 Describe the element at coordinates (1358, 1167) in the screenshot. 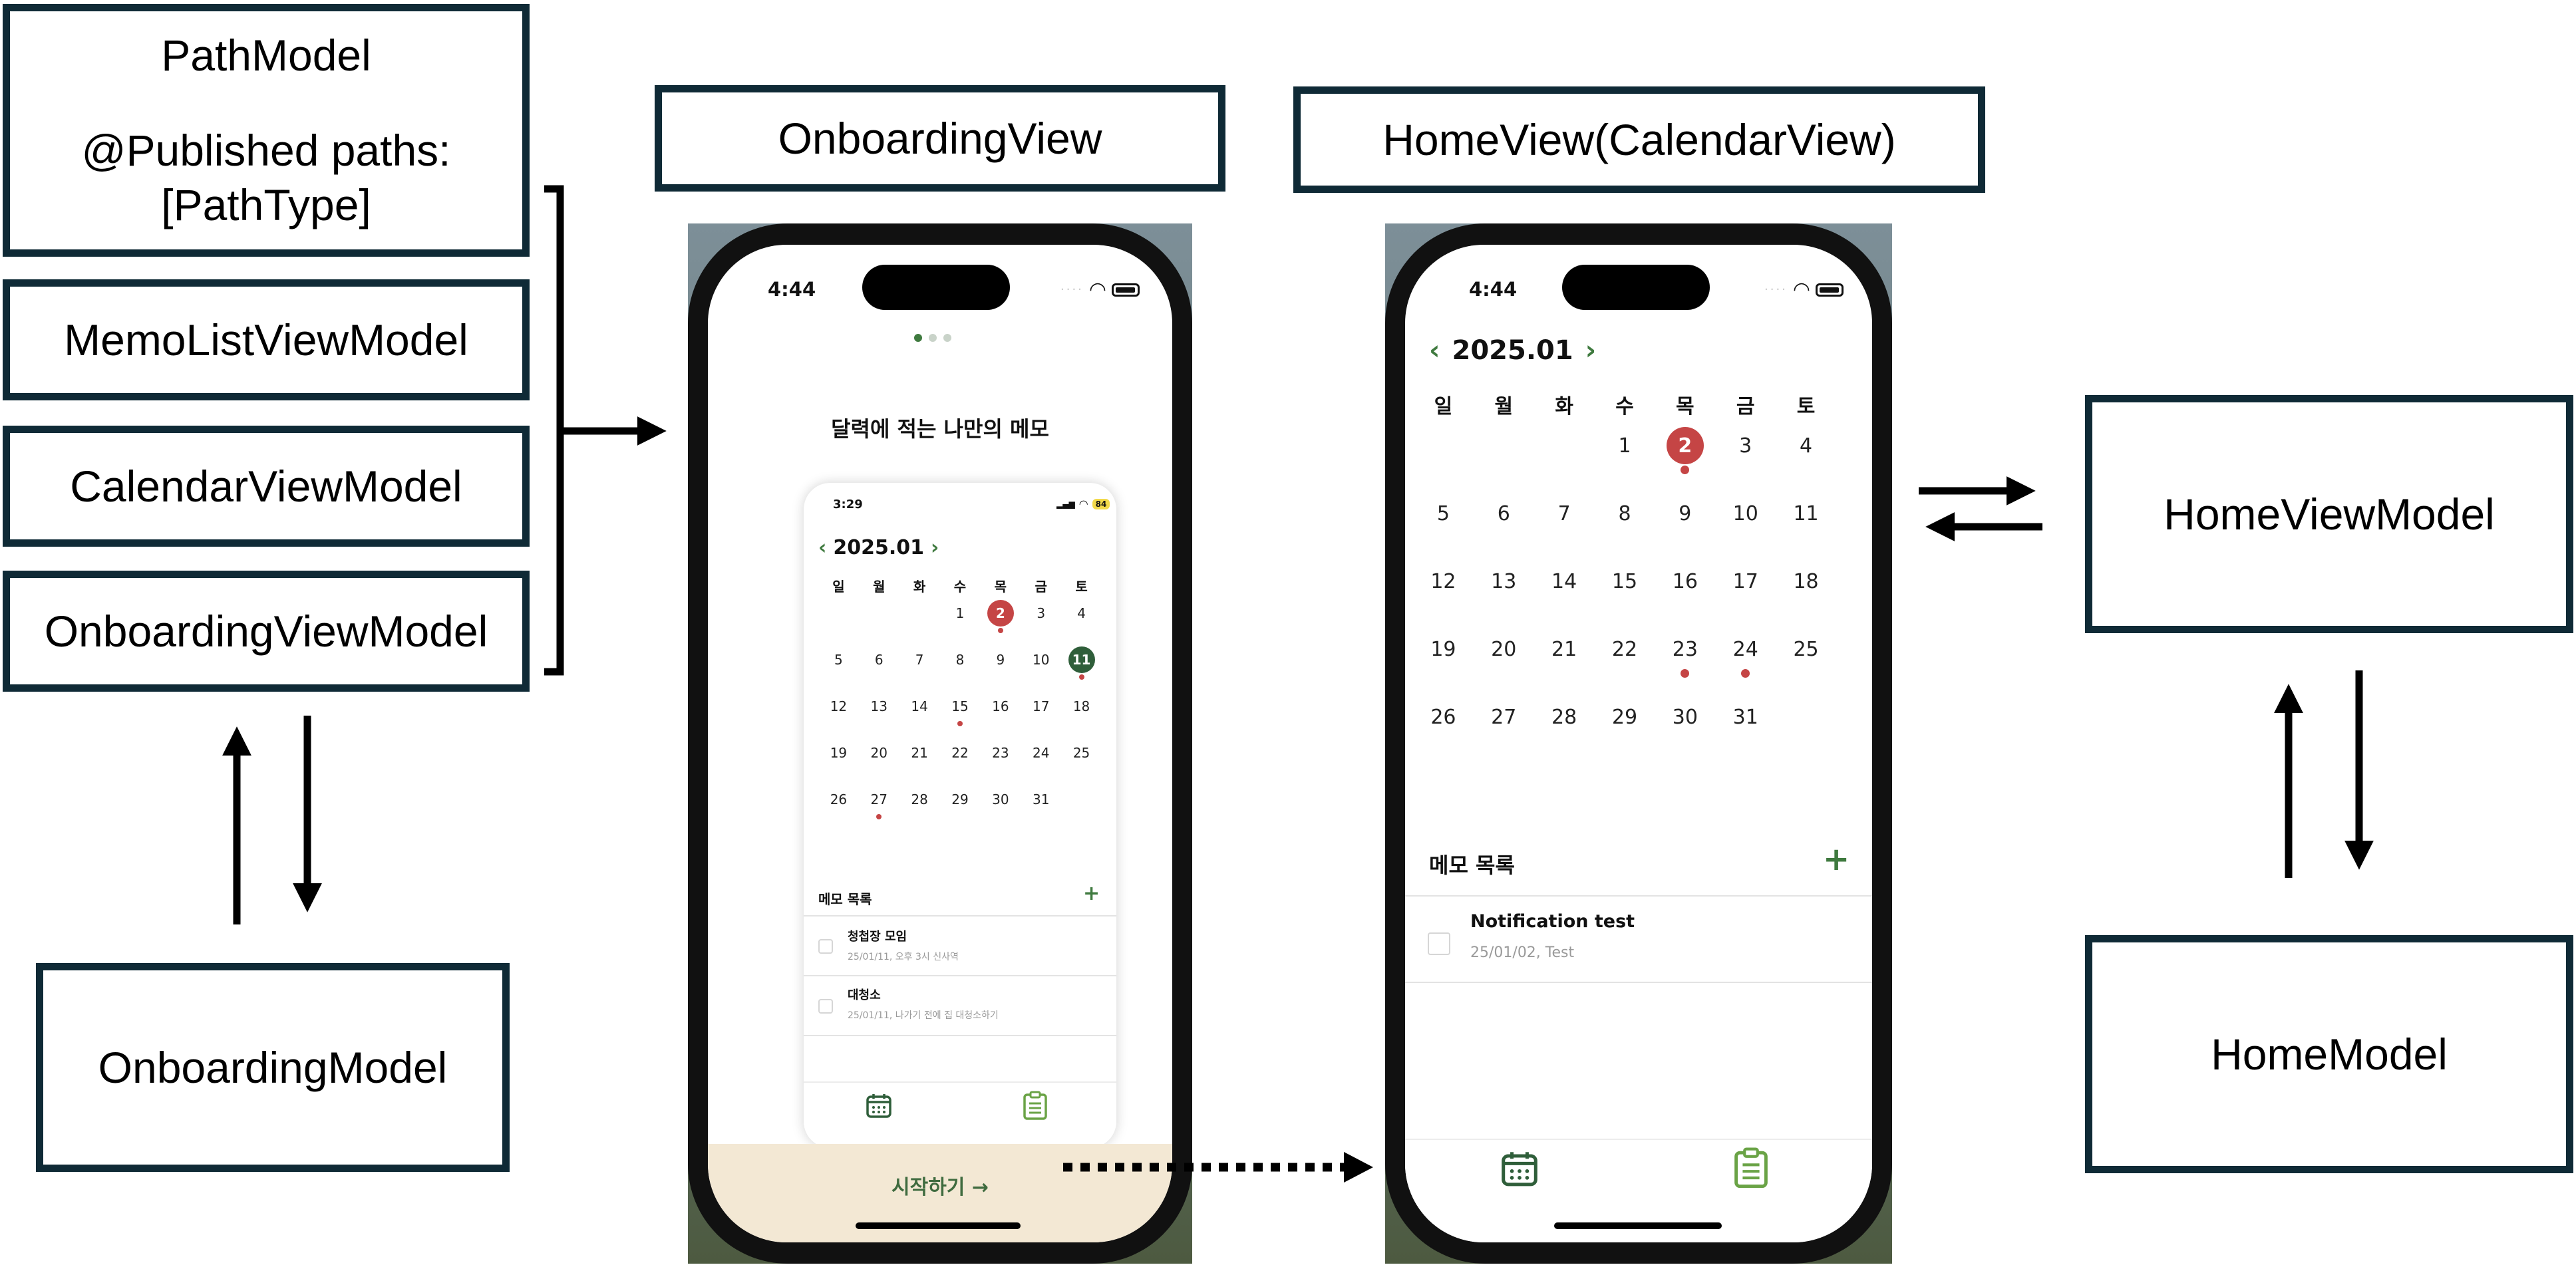

I see `dotted-arrow-head` at that location.